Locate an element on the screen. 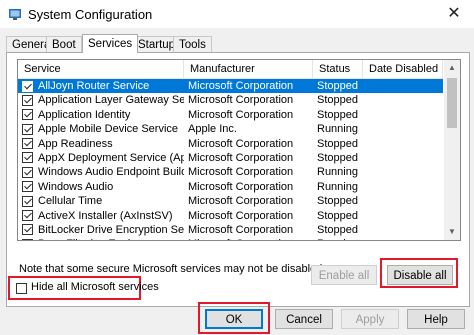  service-name: Apple Mobile Device Service is located at coordinates (108, 129).